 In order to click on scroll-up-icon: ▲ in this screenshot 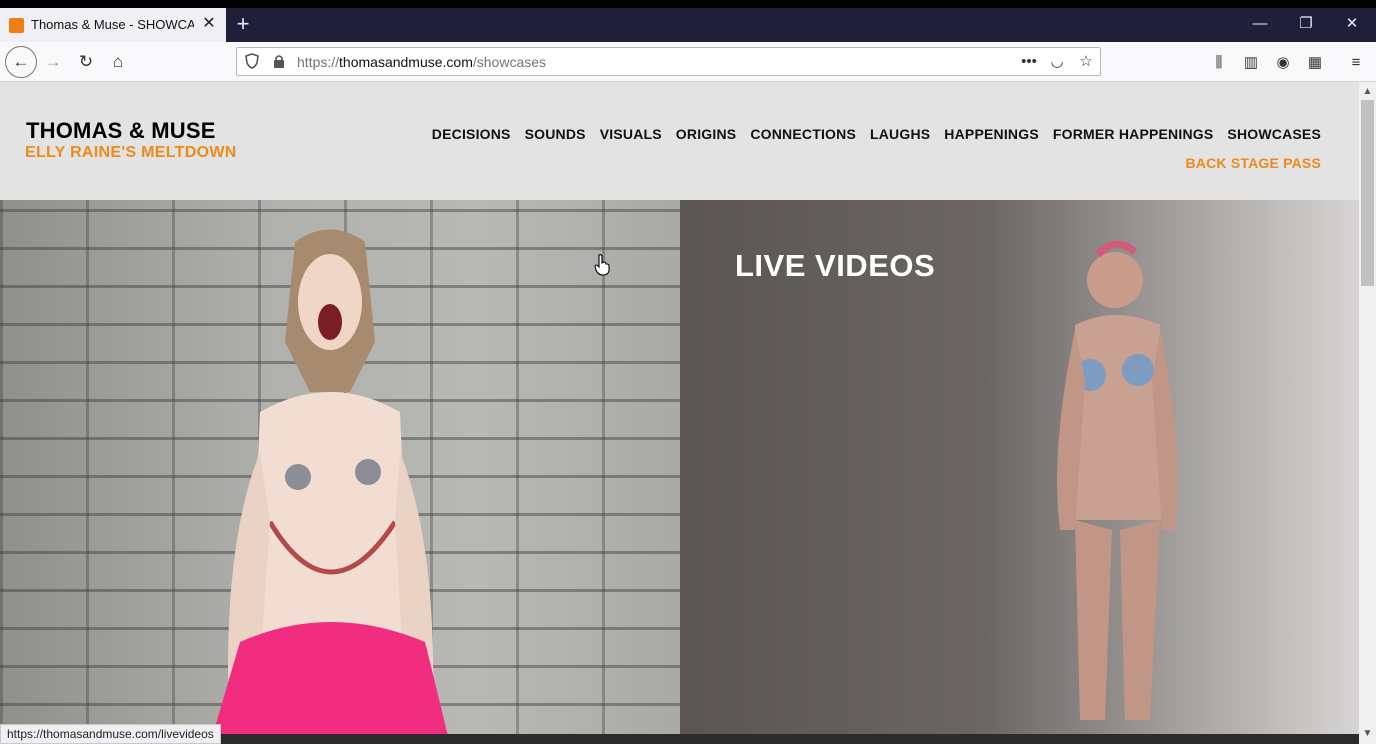, I will do `click(1367, 92)`.